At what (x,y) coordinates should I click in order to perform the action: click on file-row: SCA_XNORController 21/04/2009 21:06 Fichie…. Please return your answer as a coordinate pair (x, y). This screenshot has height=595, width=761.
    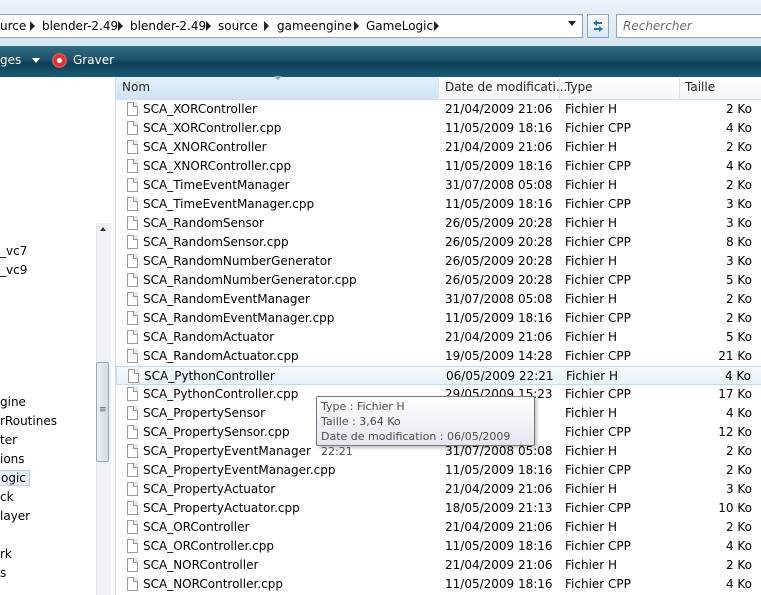
    Looking at the image, I should click on (438, 147).